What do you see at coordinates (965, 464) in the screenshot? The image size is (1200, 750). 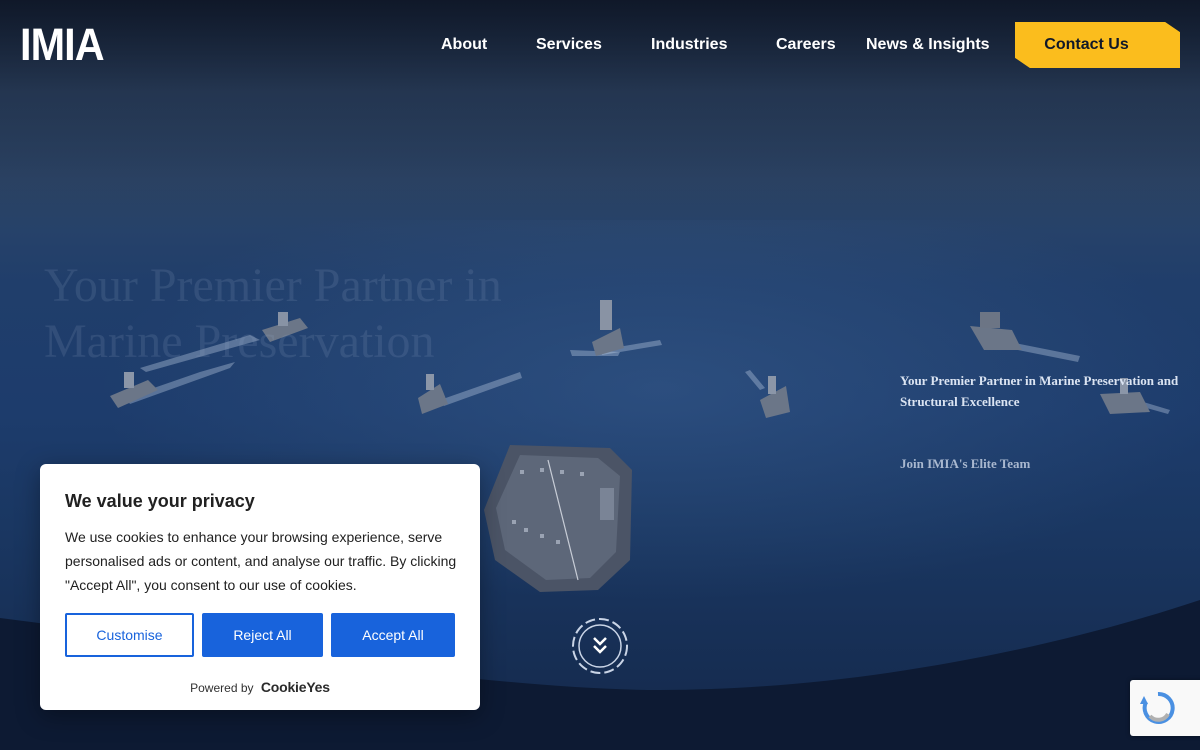 I see `join-team-link: Join IMIA's Elite Team` at bounding box center [965, 464].